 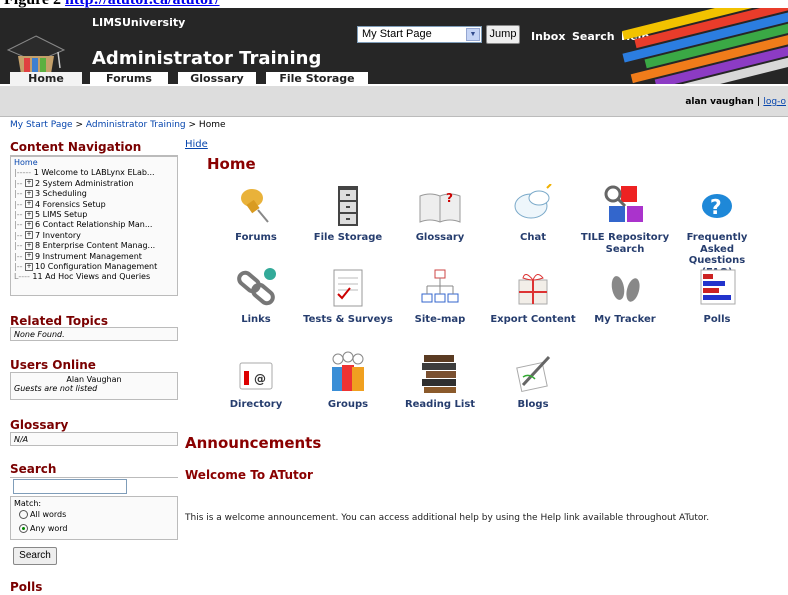 I want to click on jump-button: Jump, so click(x=503, y=34).